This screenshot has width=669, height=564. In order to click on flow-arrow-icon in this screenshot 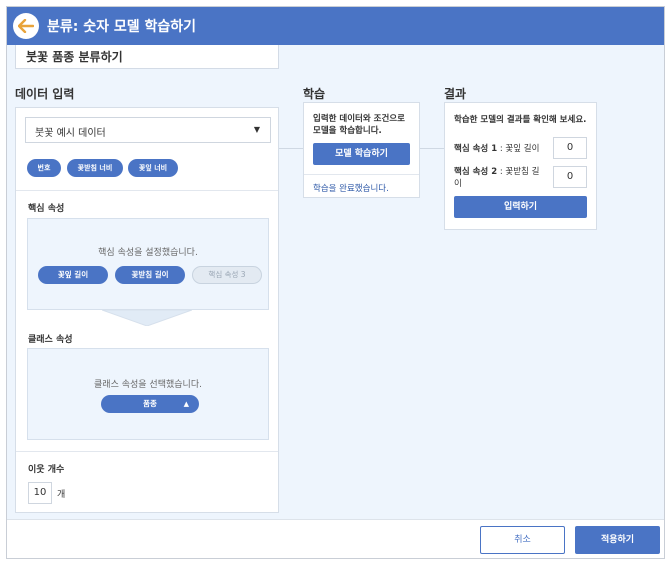, I will do `click(147, 318)`.